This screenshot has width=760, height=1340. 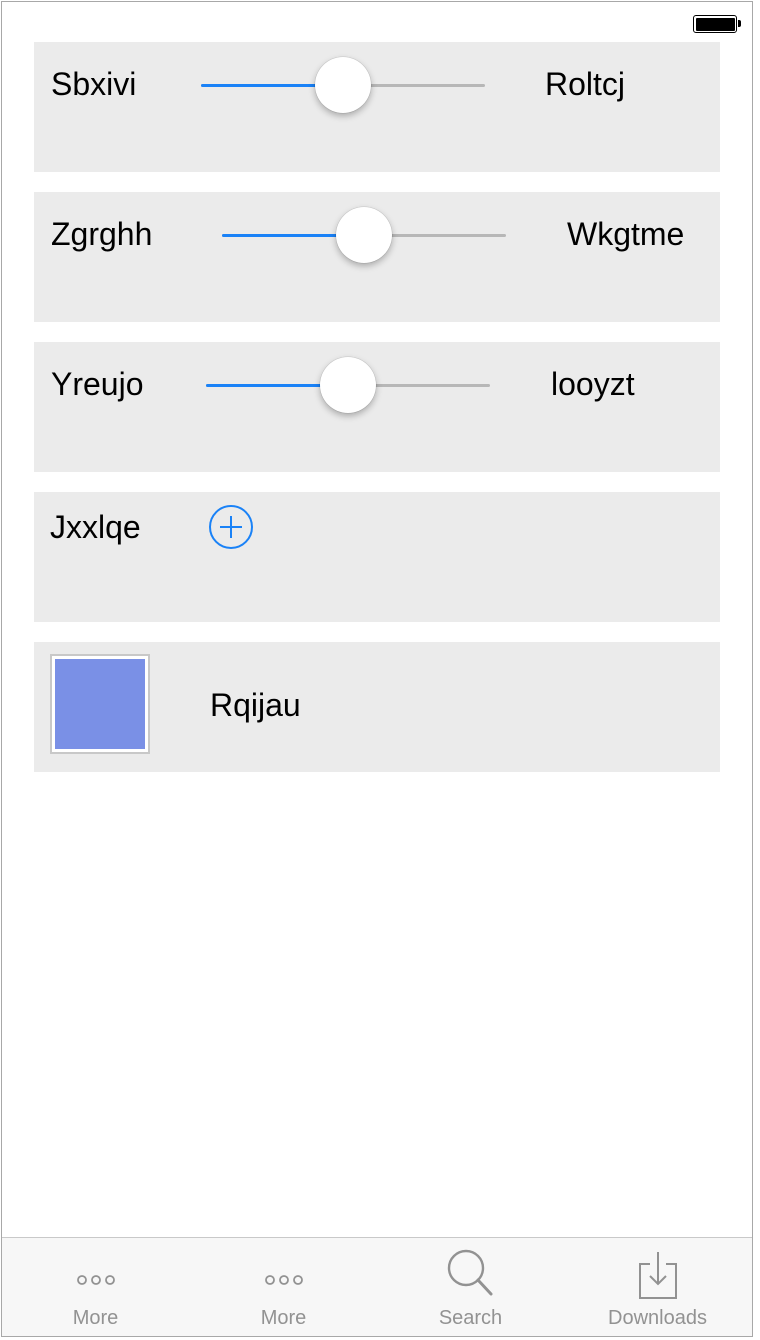 What do you see at coordinates (470, 1318) in the screenshot?
I see `tab-label: Search` at bounding box center [470, 1318].